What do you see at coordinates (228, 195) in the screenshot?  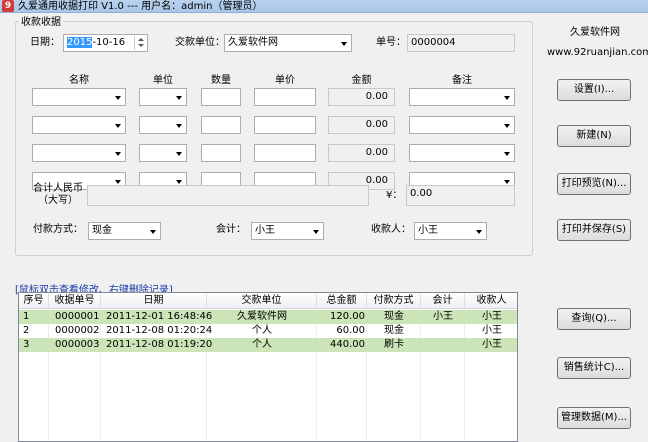 I see `total-cn-field` at bounding box center [228, 195].